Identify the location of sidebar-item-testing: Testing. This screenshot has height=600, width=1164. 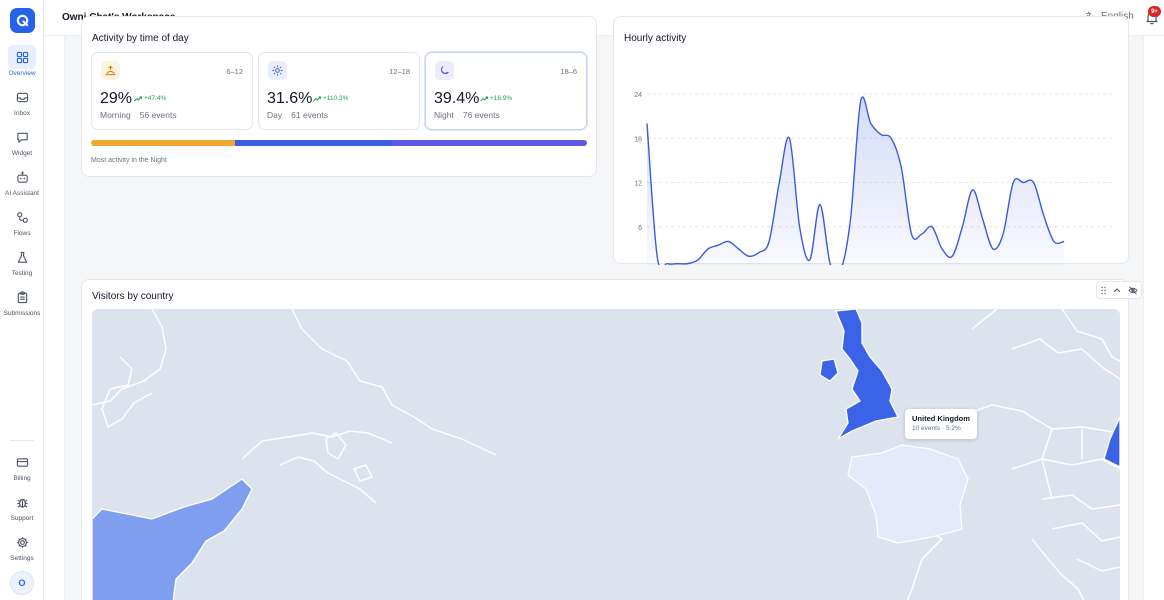
(22, 263).